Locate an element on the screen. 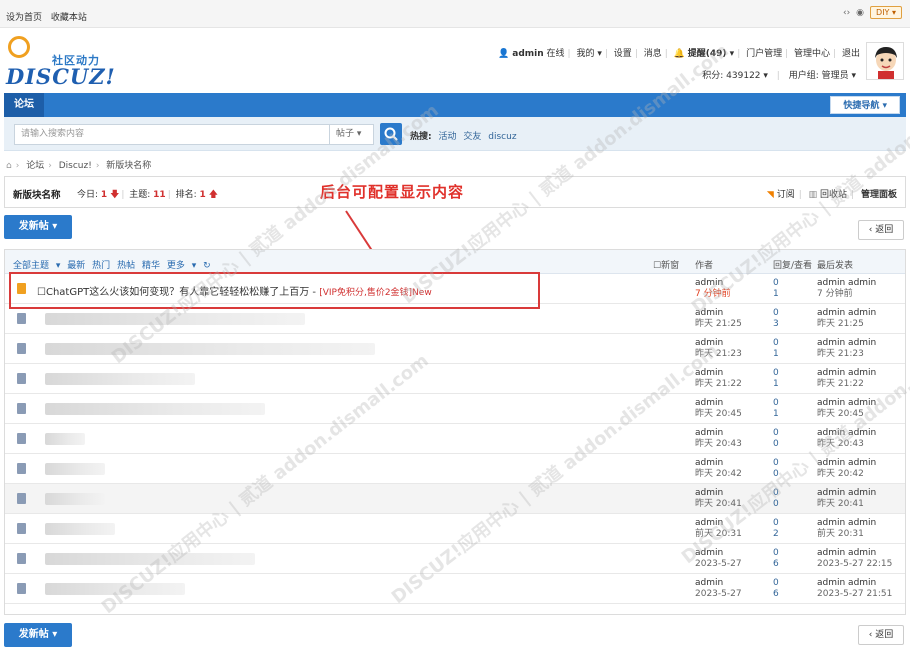 The width and height of the screenshot is (910, 650). filter-more: 更多 ▾ is located at coordinates (181, 266).